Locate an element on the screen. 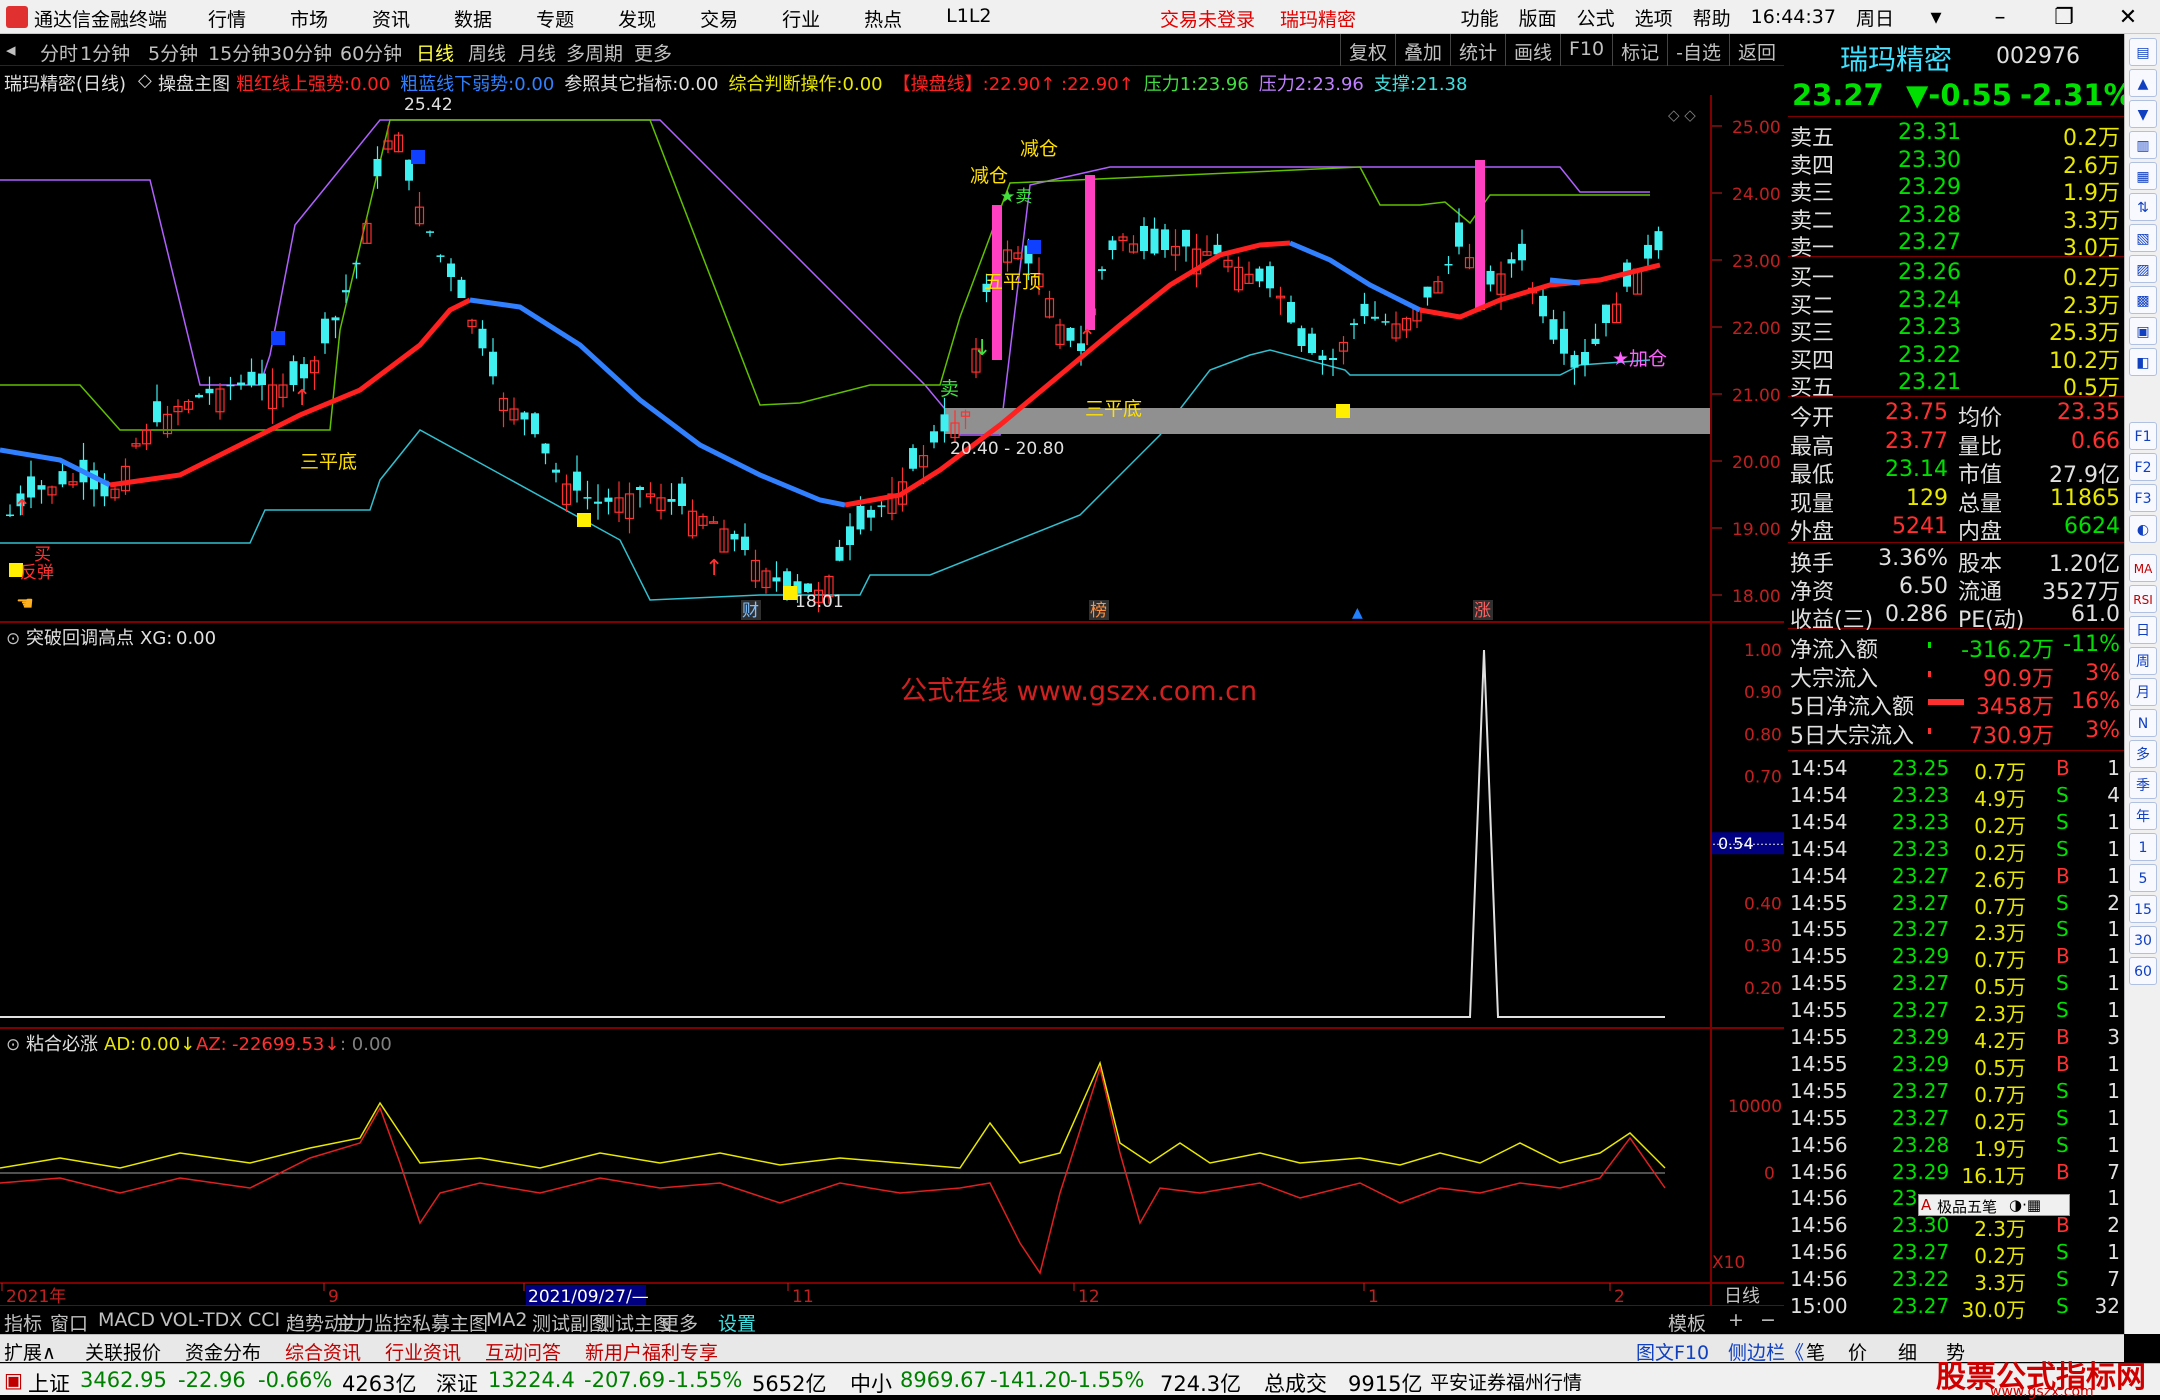  menu-item: 行业 is located at coordinates (801, 18).